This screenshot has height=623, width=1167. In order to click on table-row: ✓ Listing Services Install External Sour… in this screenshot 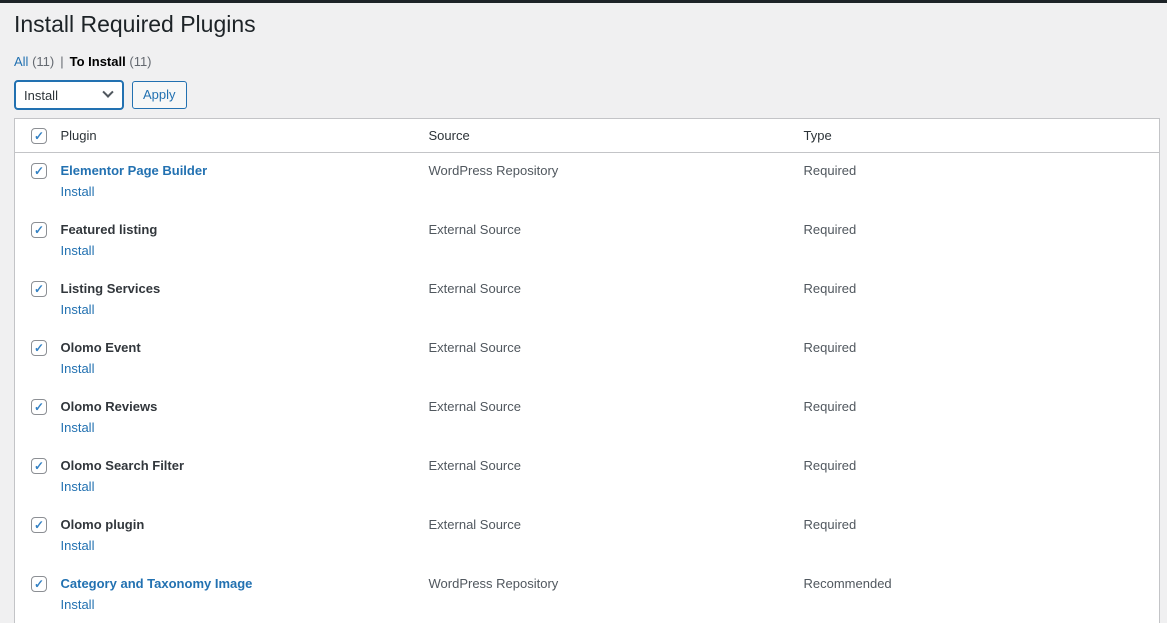, I will do `click(587, 300)`.